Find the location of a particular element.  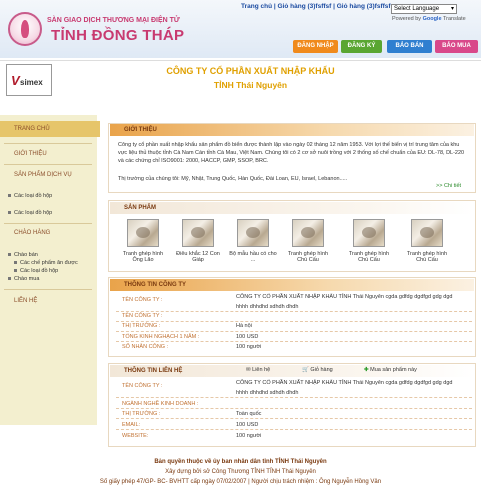

register-button: ĐĂNG KÝ is located at coordinates (361, 46).